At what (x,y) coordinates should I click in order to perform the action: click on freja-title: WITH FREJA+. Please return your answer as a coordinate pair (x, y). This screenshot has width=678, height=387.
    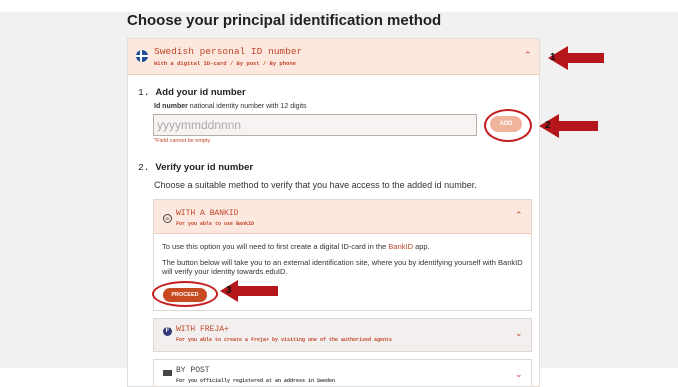
    Looking at the image, I should click on (202, 329).